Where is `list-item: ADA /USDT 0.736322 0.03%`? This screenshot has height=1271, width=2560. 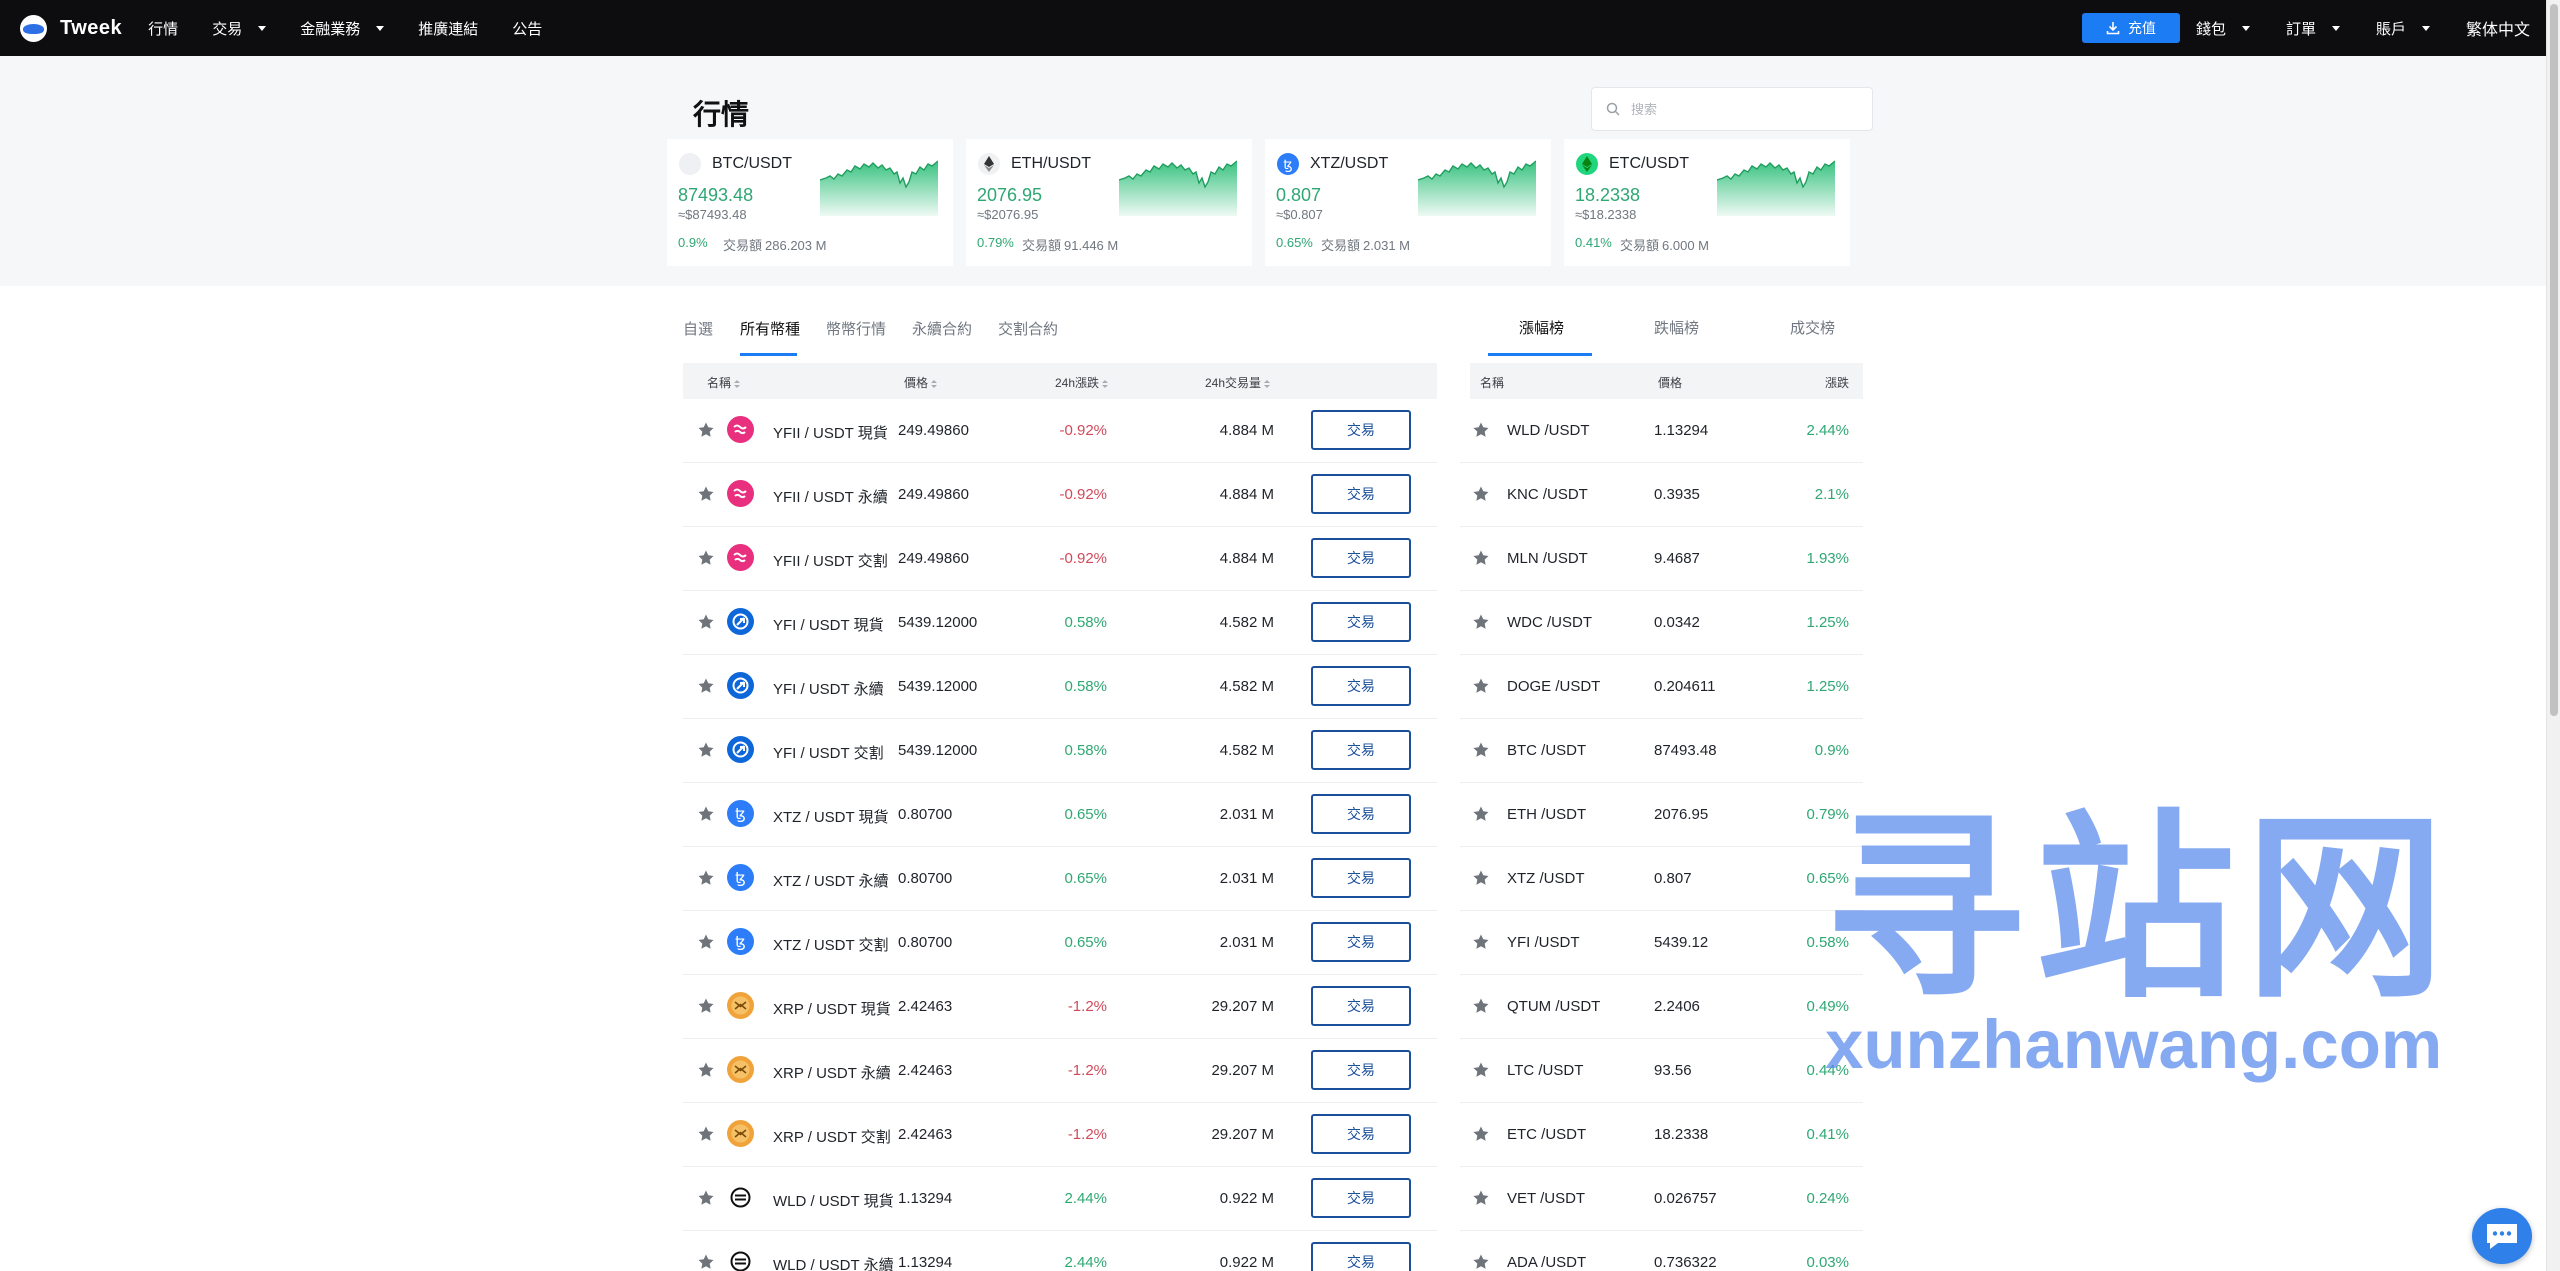
list-item: ADA /USDT 0.736322 0.03% is located at coordinates (1661, 1251).